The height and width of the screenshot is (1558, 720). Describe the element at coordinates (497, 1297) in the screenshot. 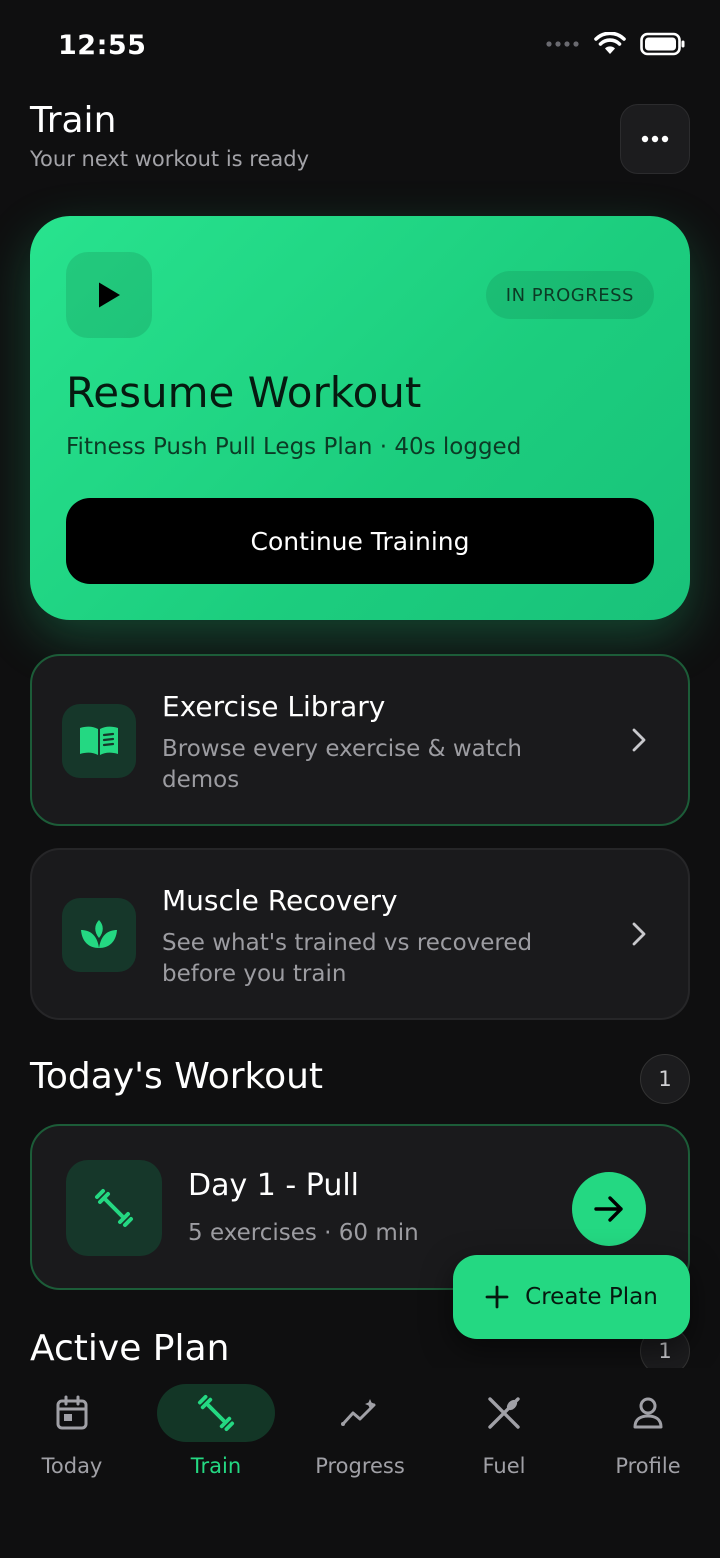

I see `plus-icon` at that location.